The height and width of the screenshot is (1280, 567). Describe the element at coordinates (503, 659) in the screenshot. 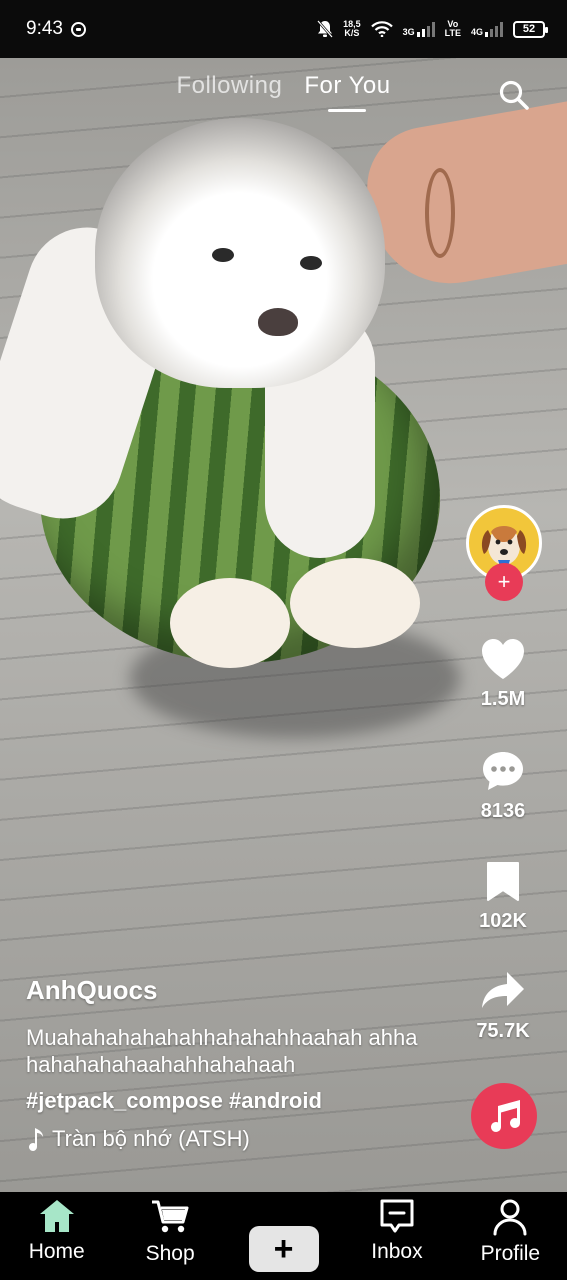

I see `heart-icon` at that location.